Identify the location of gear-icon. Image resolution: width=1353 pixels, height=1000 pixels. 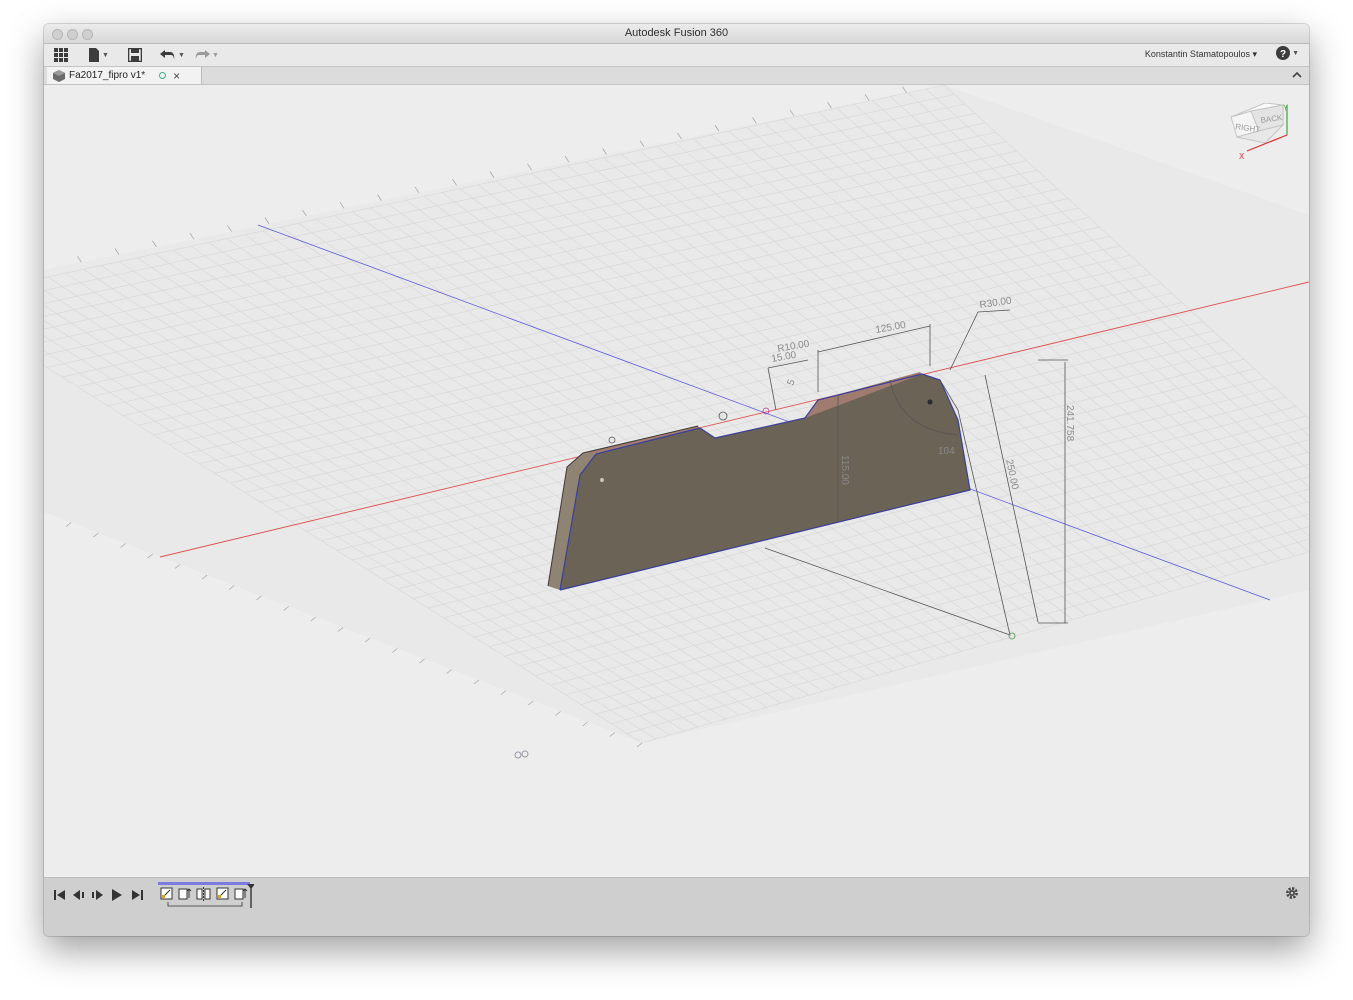
(1292, 893).